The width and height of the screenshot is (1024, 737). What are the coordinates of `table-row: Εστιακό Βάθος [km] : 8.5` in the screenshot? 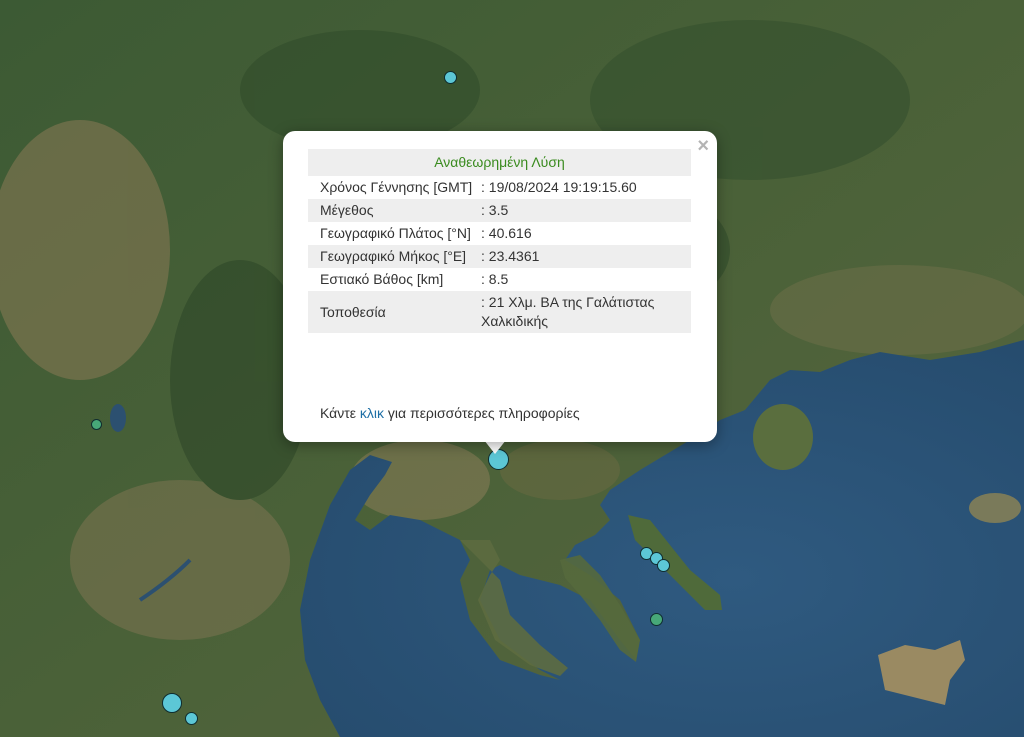 It's located at (499, 279).